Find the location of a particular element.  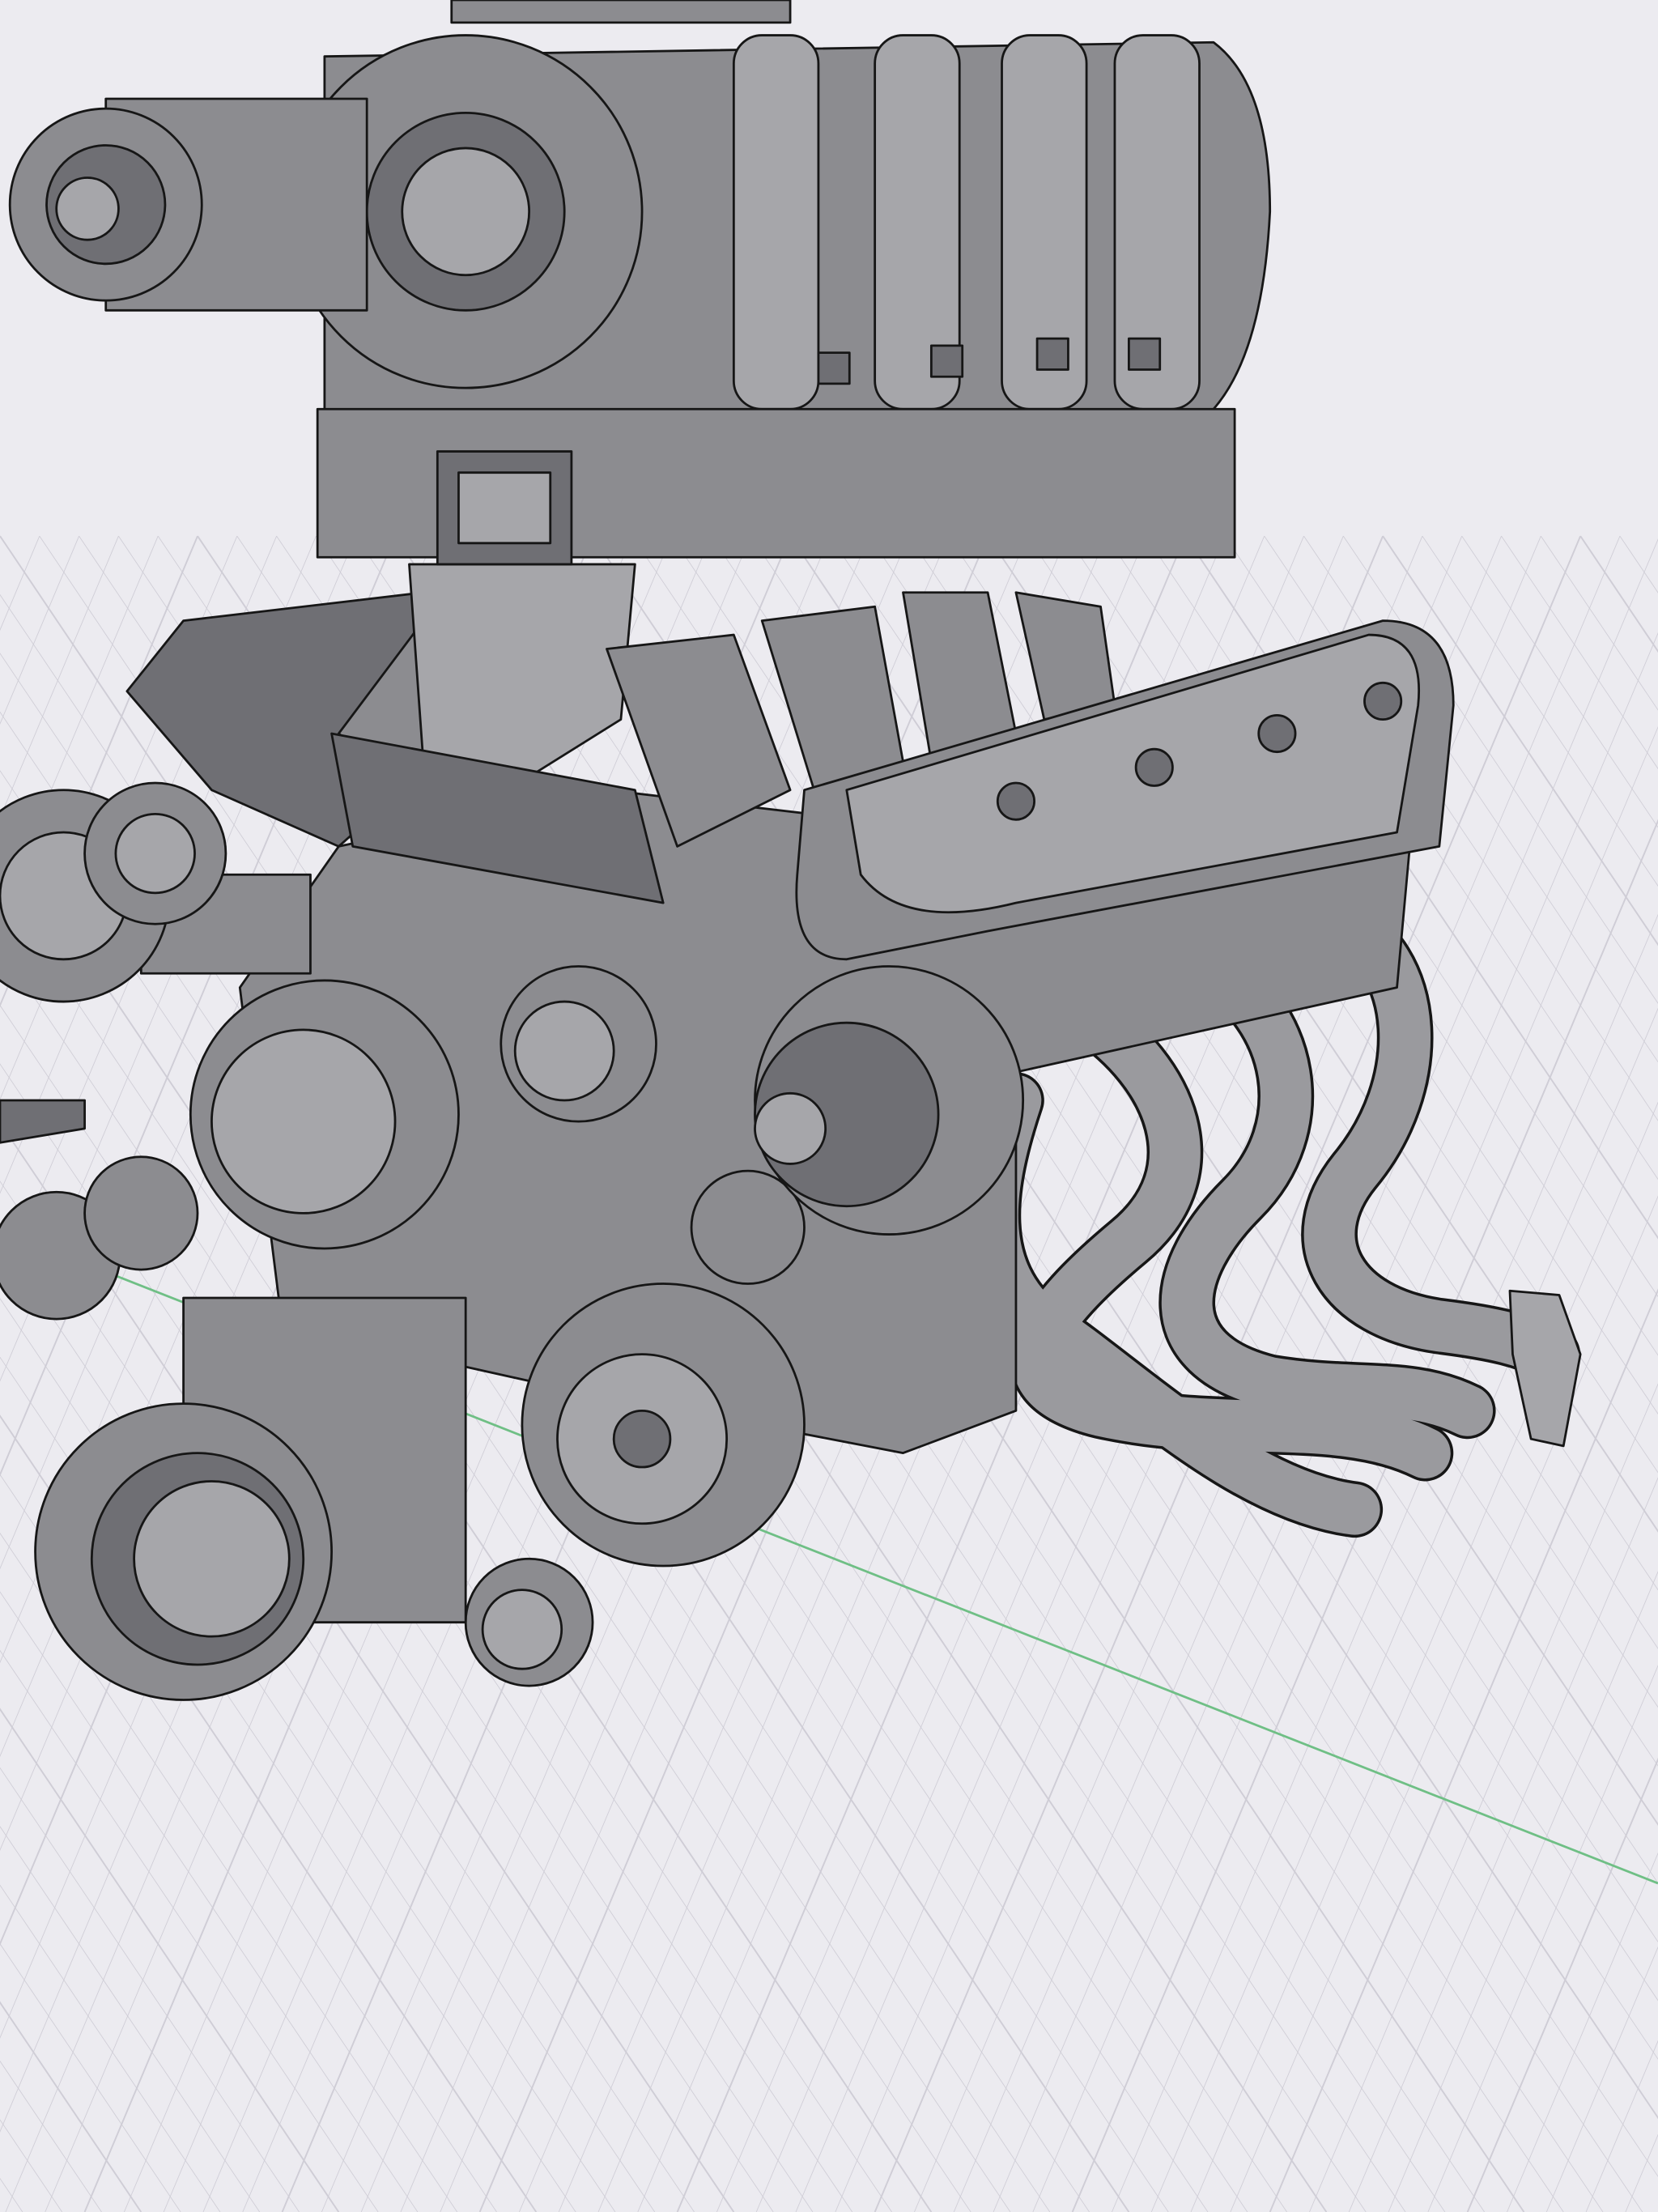

exhaust-flange is located at coordinates (1545, 1369).